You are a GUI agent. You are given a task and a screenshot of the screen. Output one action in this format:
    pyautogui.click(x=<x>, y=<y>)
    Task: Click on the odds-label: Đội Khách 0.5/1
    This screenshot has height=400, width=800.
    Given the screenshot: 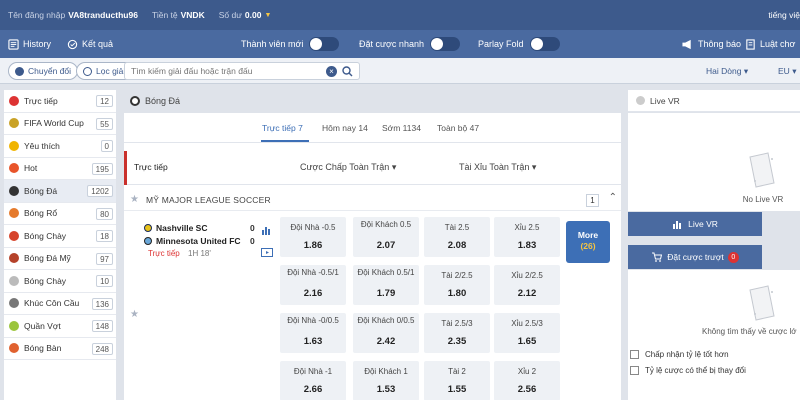 What is the action you would take?
    pyautogui.click(x=386, y=272)
    